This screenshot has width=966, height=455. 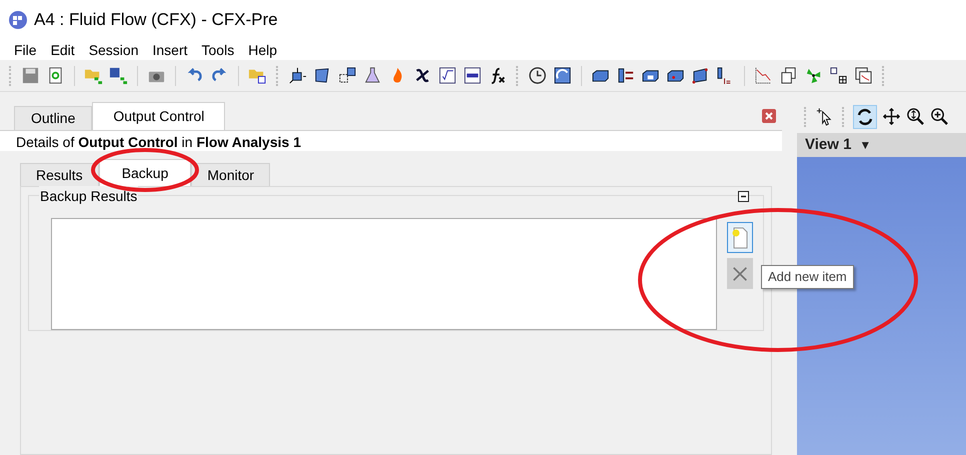 What do you see at coordinates (562, 75) in the screenshot?
I see `solver-icon` at bounding box center [562, 75].